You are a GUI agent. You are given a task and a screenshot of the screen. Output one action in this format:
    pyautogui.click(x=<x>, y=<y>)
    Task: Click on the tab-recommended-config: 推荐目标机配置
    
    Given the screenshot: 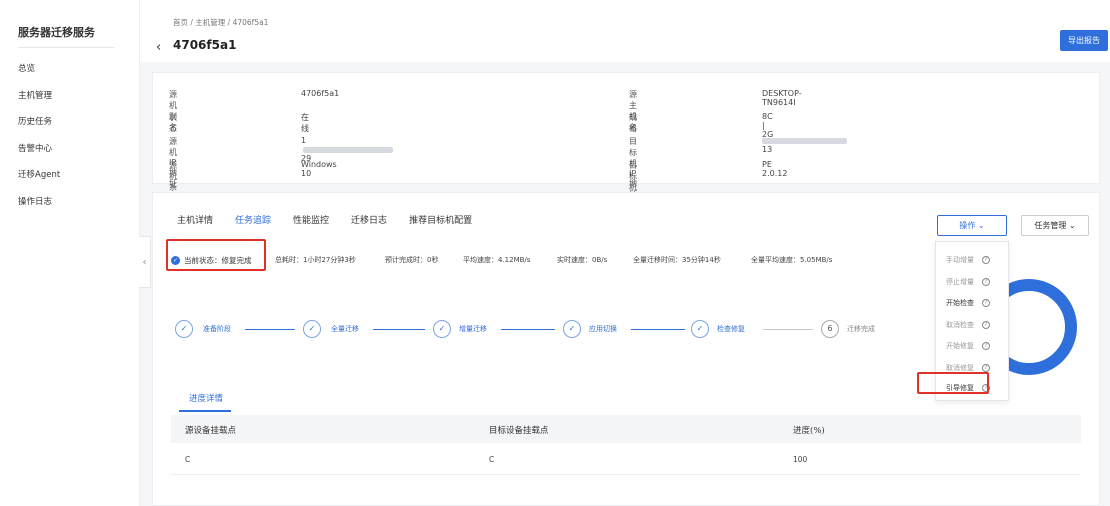 What is the action you would take?
    pyautogui.click(x=440, y=221)
    